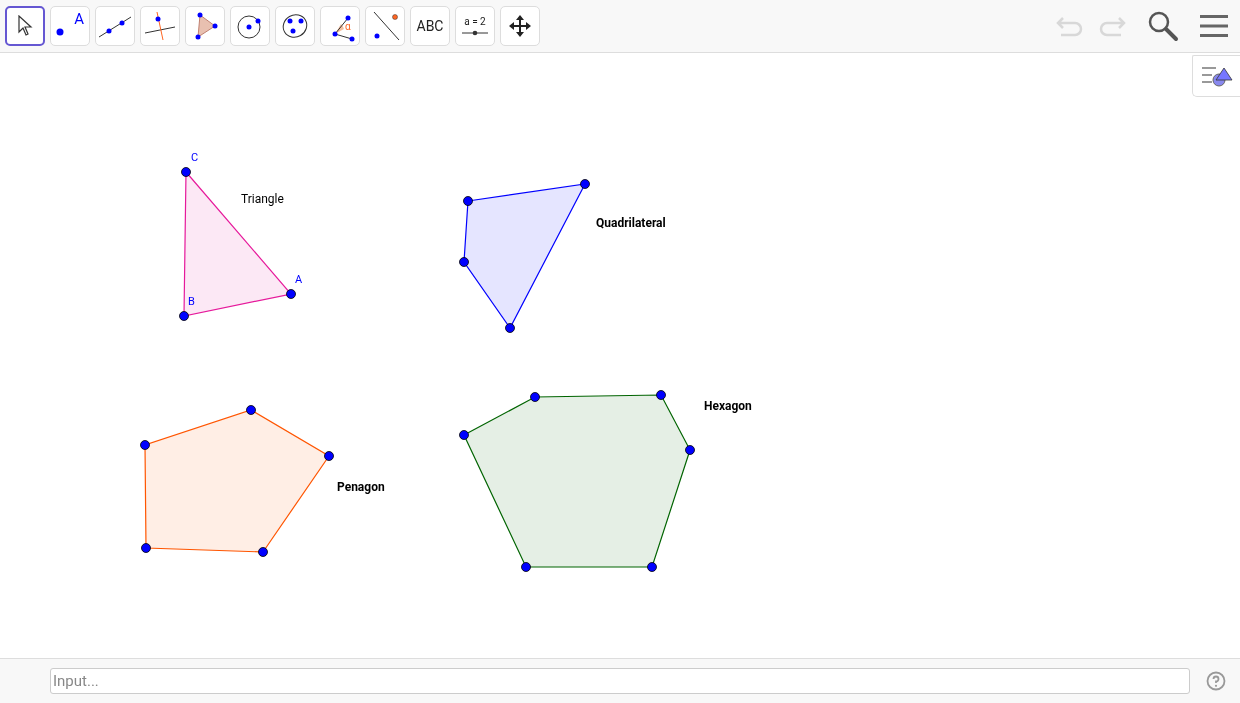 The width and height of the screenshot is (1240, 703). What do you see at coordinates (195, 157) in the screenshot?
I see `point-label: C` at bounding box center [195, 157].